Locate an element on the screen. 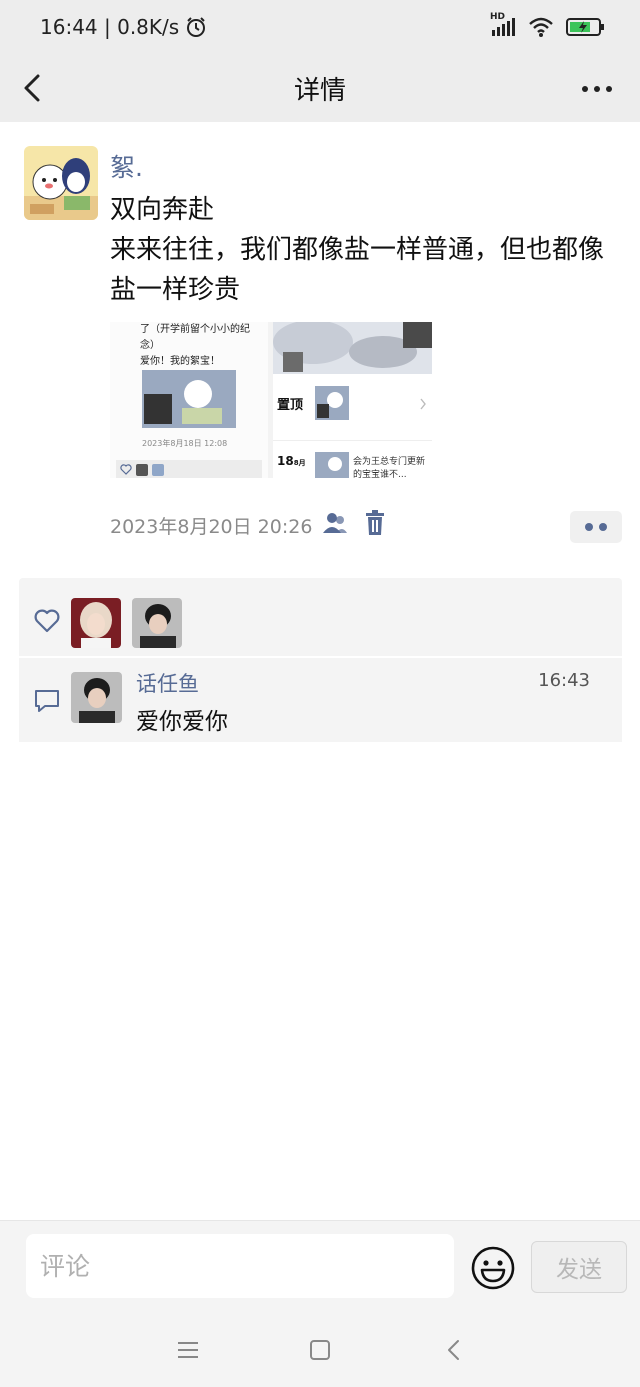 This screenshot has height=1387, width=640. more-dots-icon is located at coordinates (597, 89).